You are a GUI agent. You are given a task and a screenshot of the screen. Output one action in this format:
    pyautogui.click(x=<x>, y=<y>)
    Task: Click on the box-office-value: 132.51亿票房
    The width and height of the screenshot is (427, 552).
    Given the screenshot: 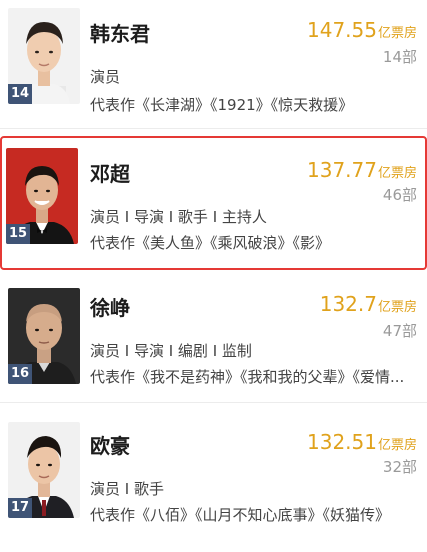 What is the action you would take?
    pyautogui.click(x=362, y=442)
    